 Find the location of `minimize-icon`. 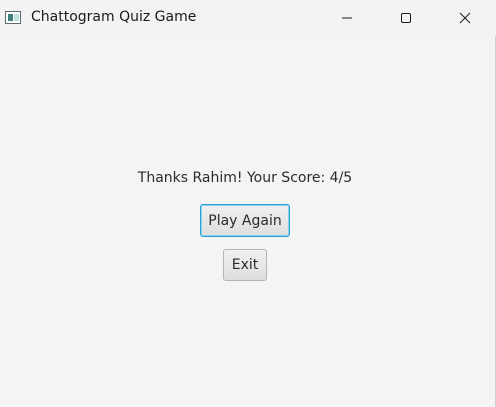

minimize-icon is located at coordinates (347, 18).